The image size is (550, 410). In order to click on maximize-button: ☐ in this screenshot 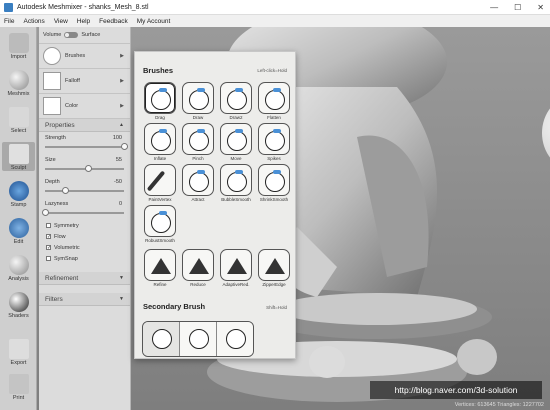, I will do `click(517, 7)`.